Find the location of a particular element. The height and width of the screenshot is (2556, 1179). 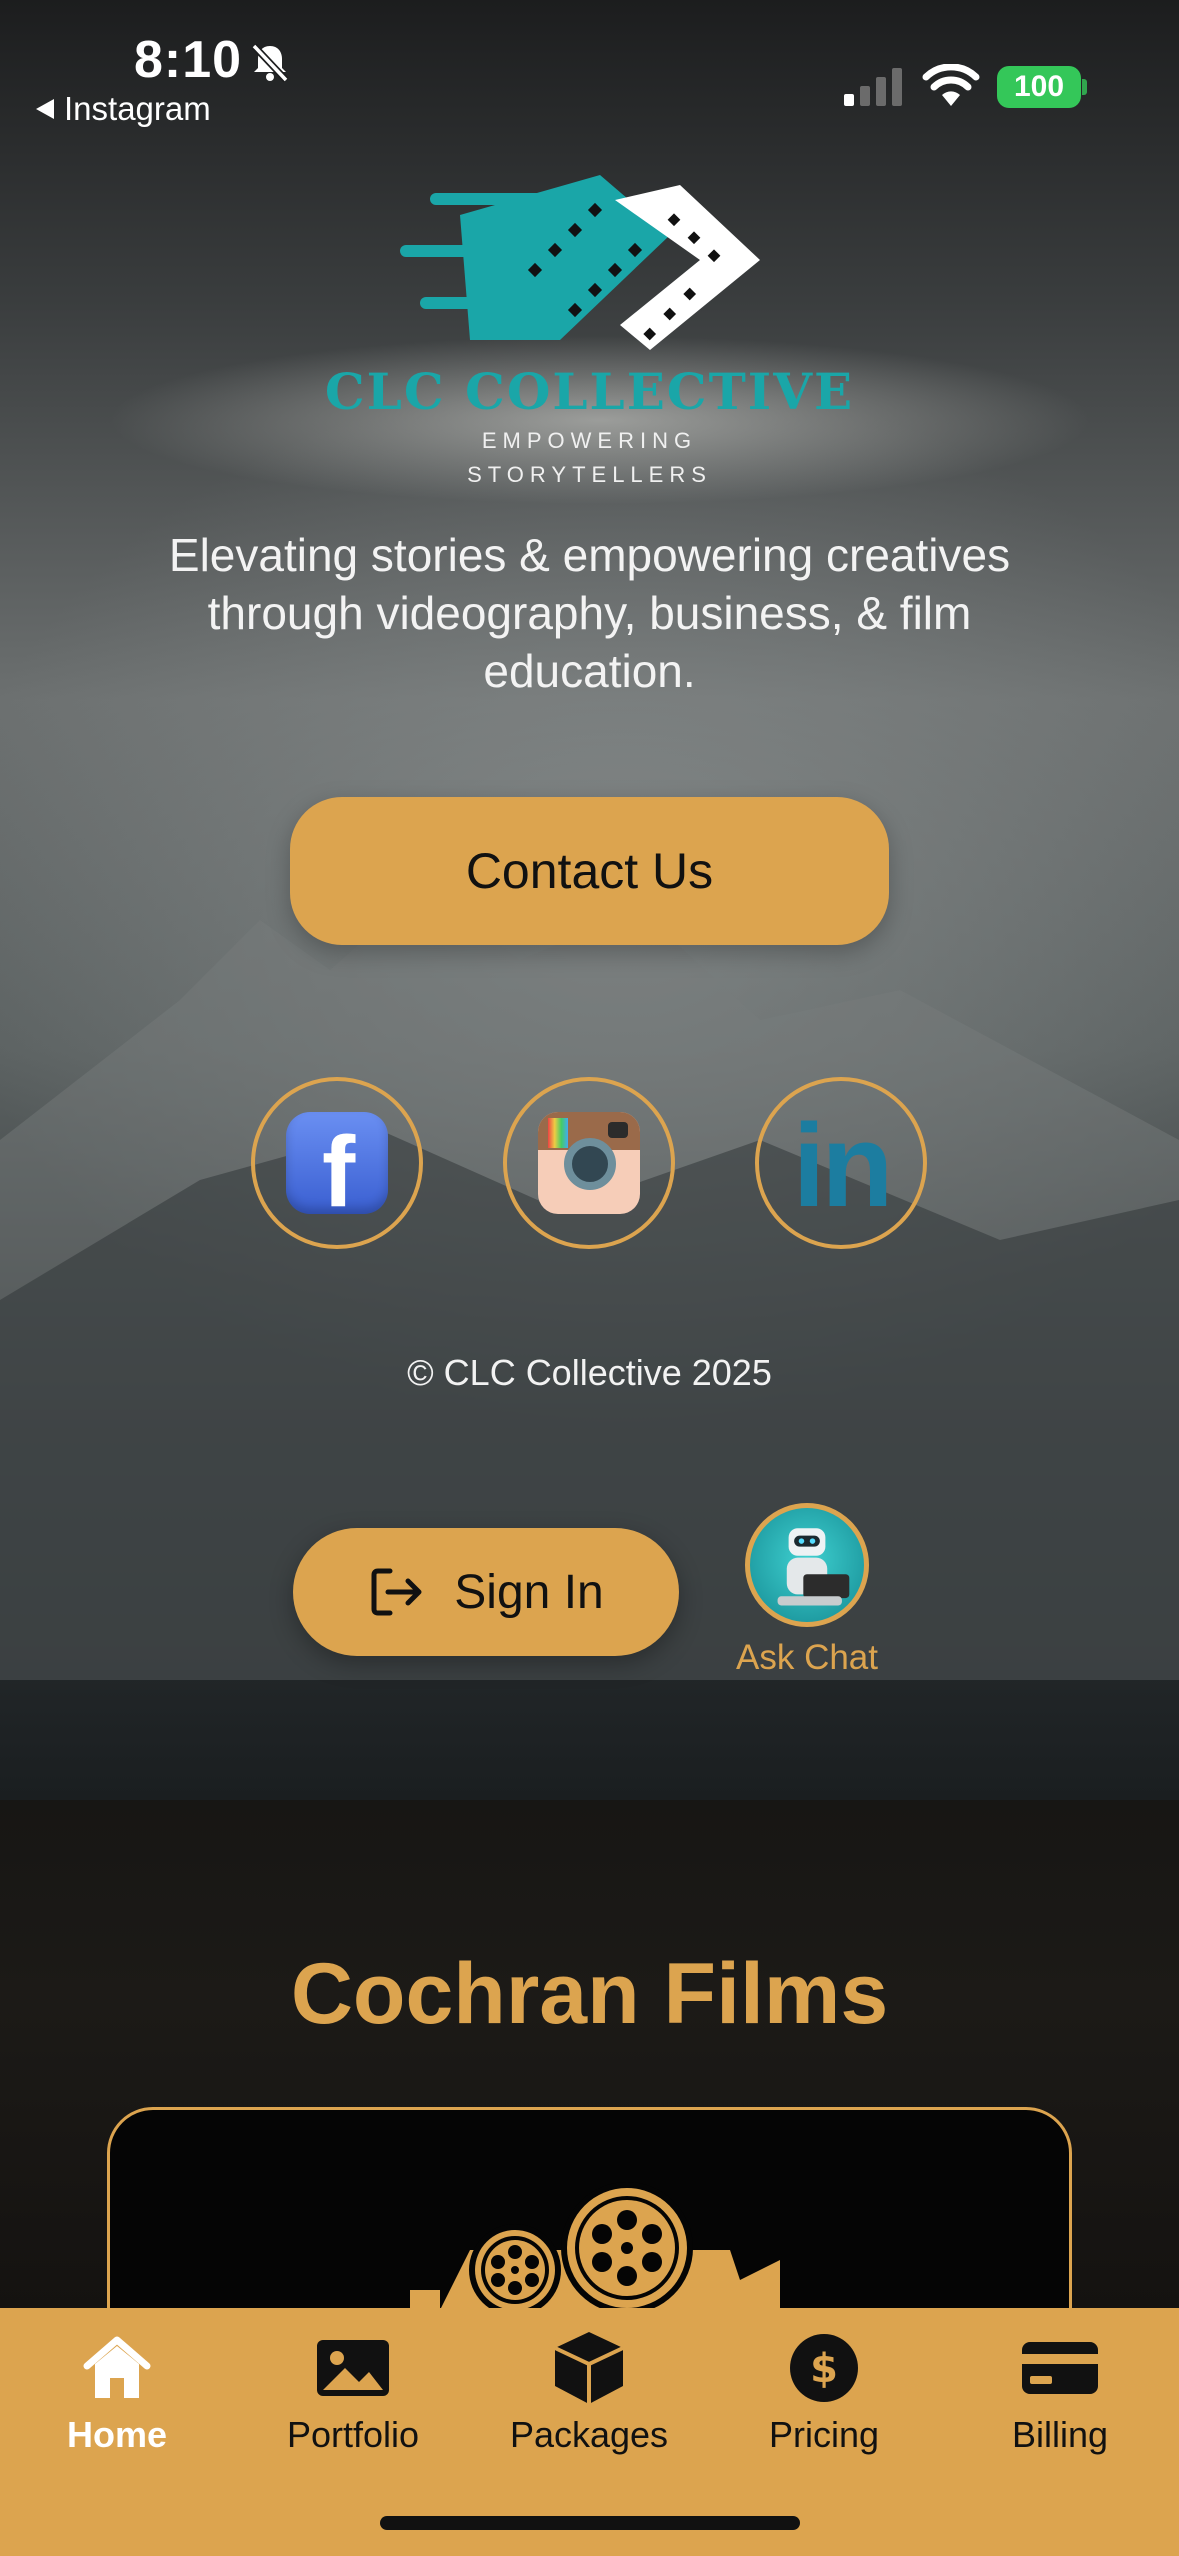

dollar-icon: $ is located at coordinates (824, 2368).